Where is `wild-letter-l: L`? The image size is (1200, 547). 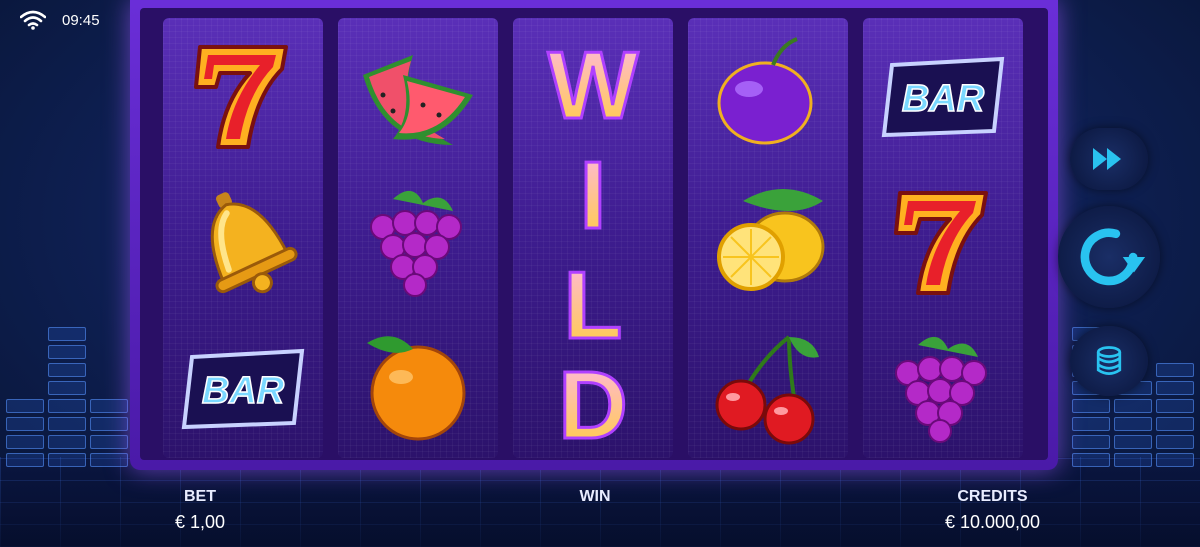 wild-letter-l: L is located at coordinates (593, 305).